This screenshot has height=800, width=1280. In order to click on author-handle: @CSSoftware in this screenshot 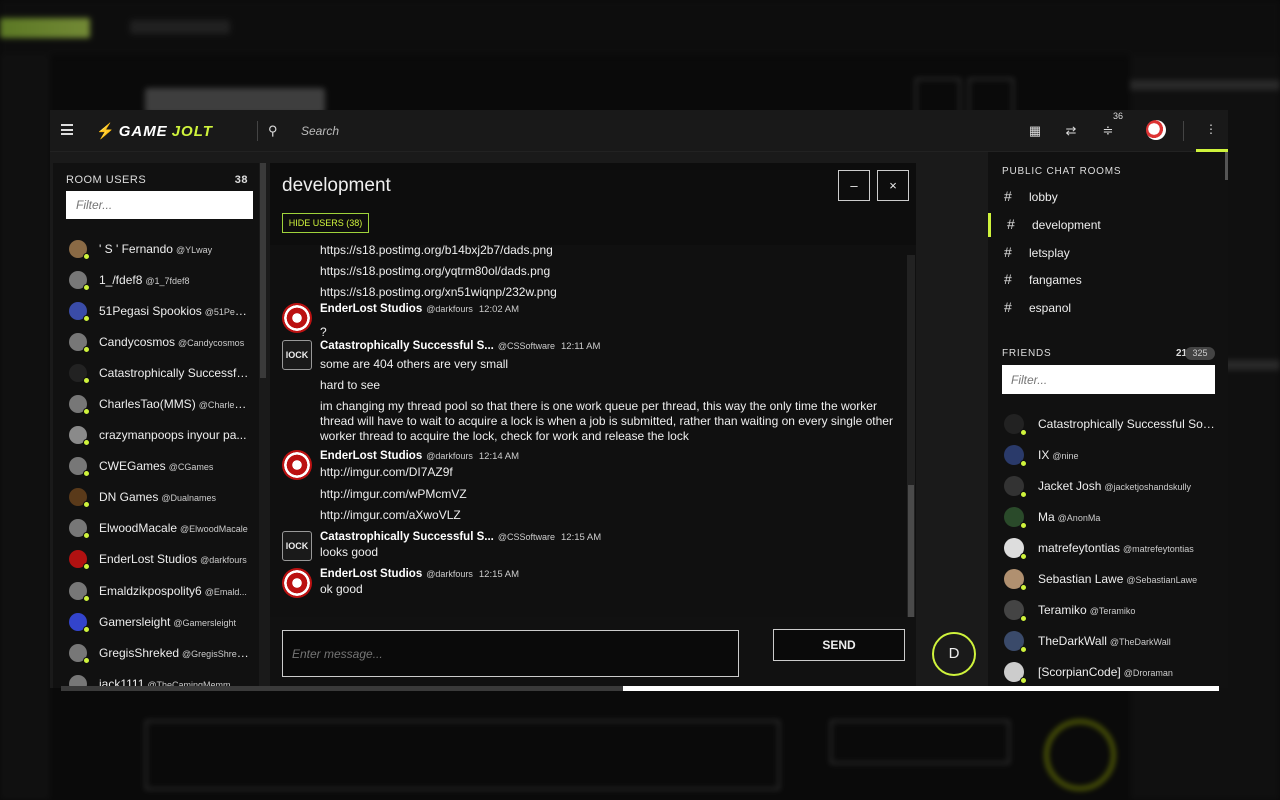, I will do `click(526, 537)`.